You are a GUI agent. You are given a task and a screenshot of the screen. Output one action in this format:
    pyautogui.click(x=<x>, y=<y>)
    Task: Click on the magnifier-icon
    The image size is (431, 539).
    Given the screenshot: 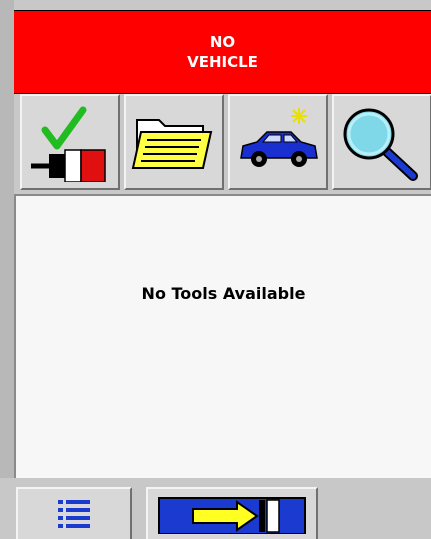 What is the action you would take?
    pyautogui.click(x=380, y=144)
    